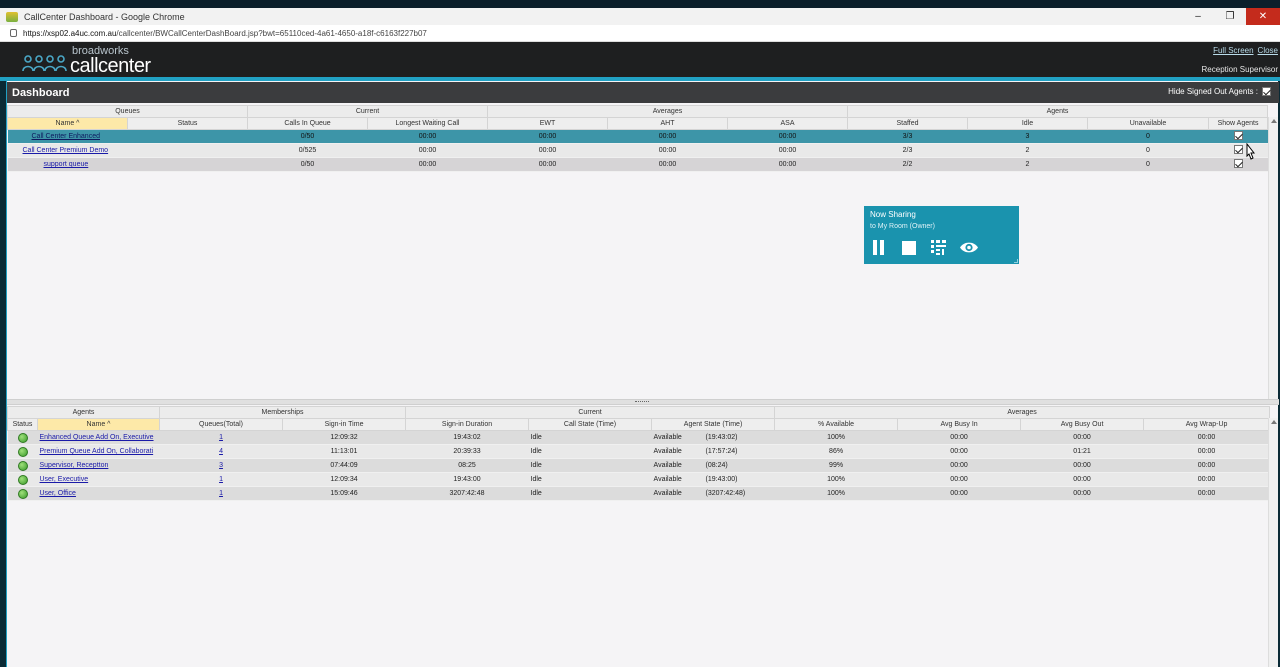  Describe the element at coordinates (907, 123) in the screenshot. I see `col-staffed: Staffed` at that location.